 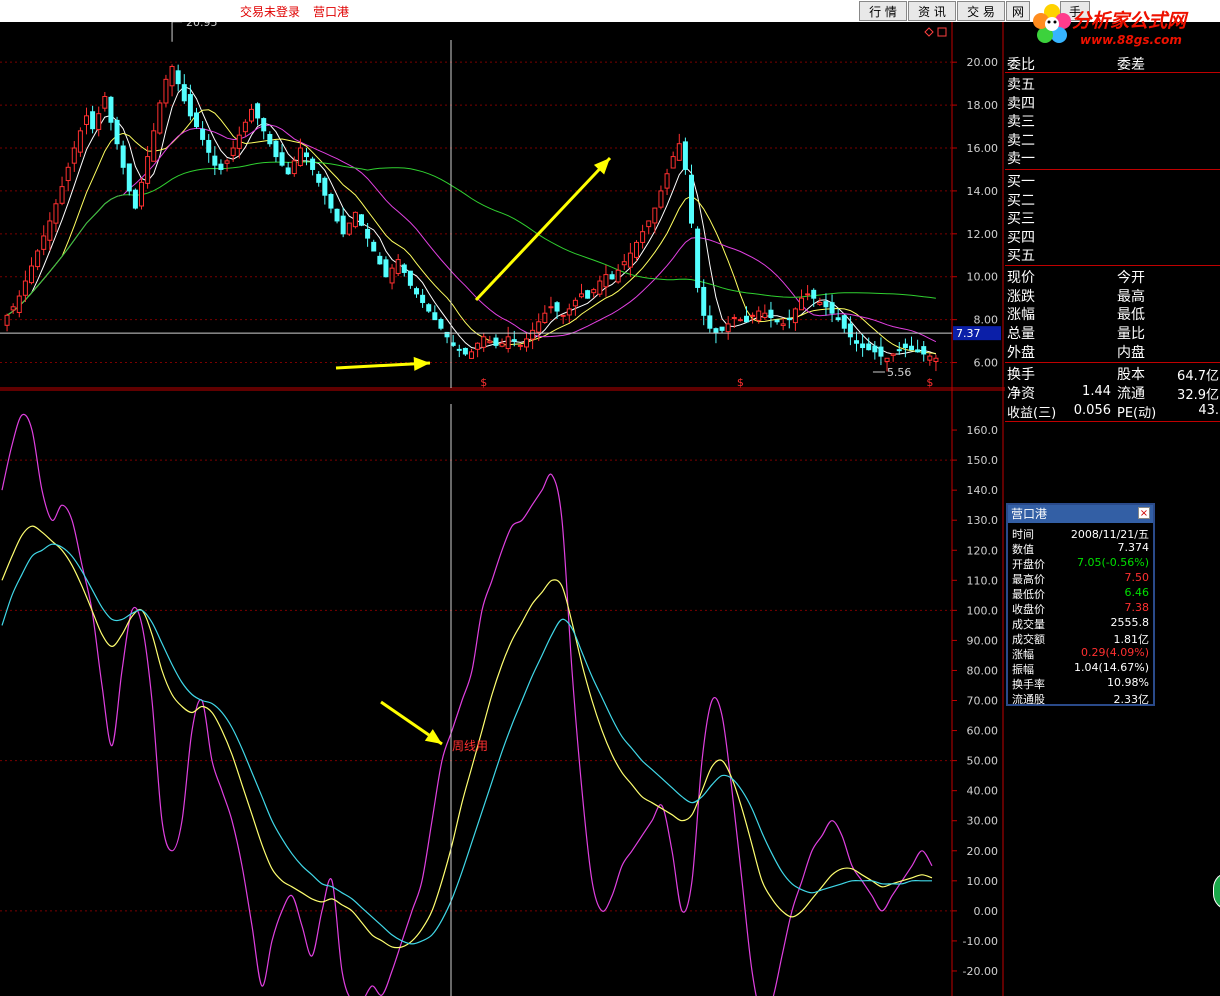 What do you see at coordinates (1144, 513) in the screenshot?
I see `close-icon: ×` at bounding box center [1144, 513].